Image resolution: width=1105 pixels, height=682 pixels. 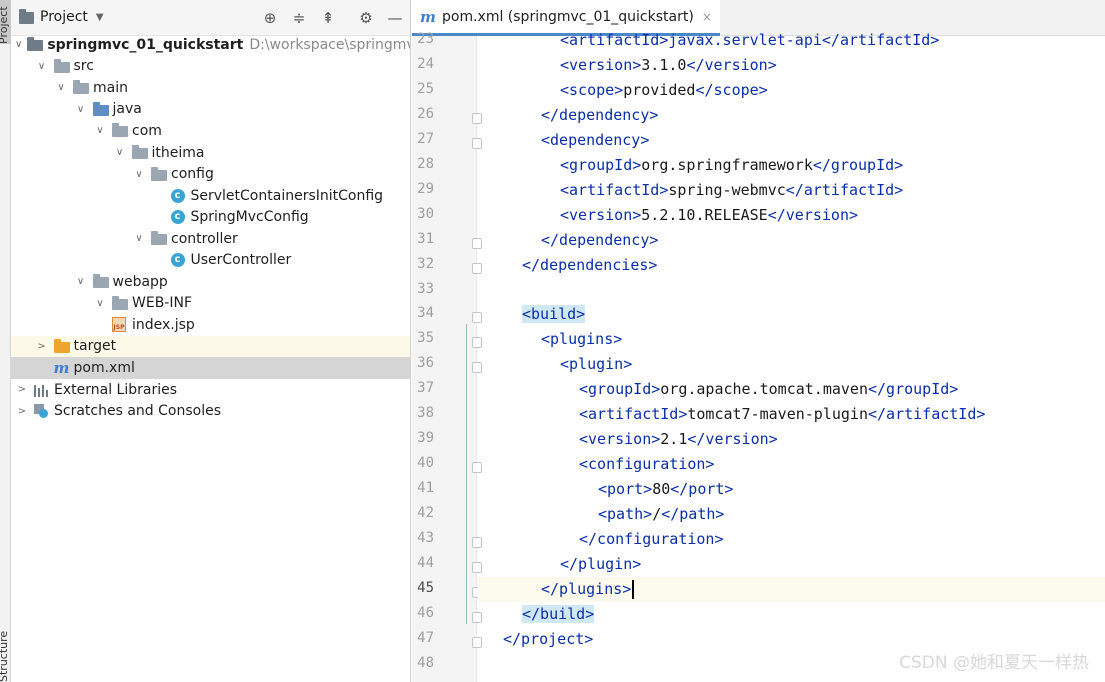 I want to click on project-panel-title: Project, so click(x=64, y=17).